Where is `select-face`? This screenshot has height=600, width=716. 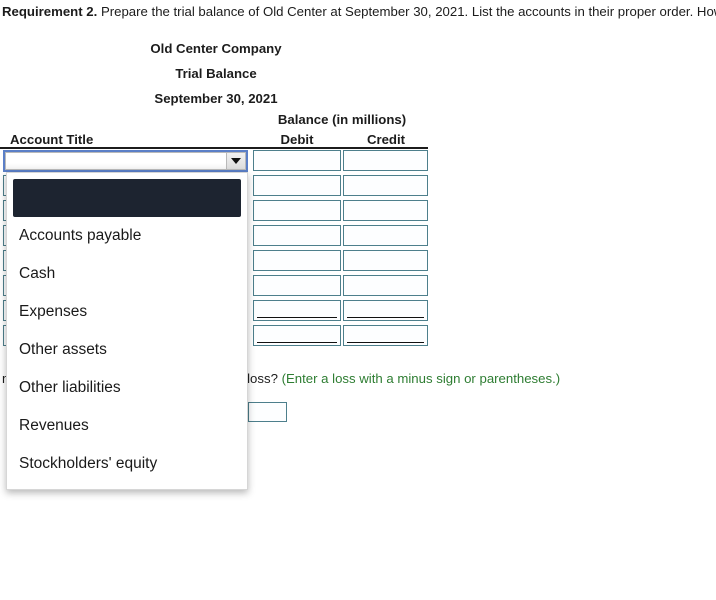 select-face is located at coordinates (125, 161).